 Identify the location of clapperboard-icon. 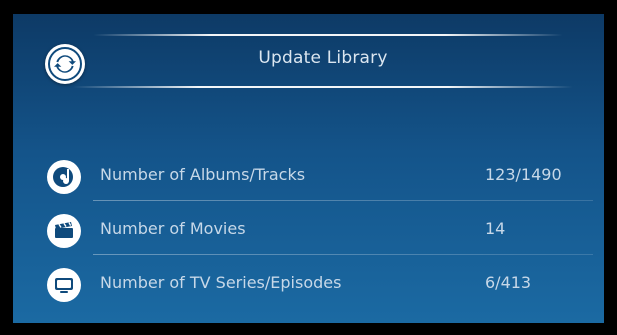
(64, 231).